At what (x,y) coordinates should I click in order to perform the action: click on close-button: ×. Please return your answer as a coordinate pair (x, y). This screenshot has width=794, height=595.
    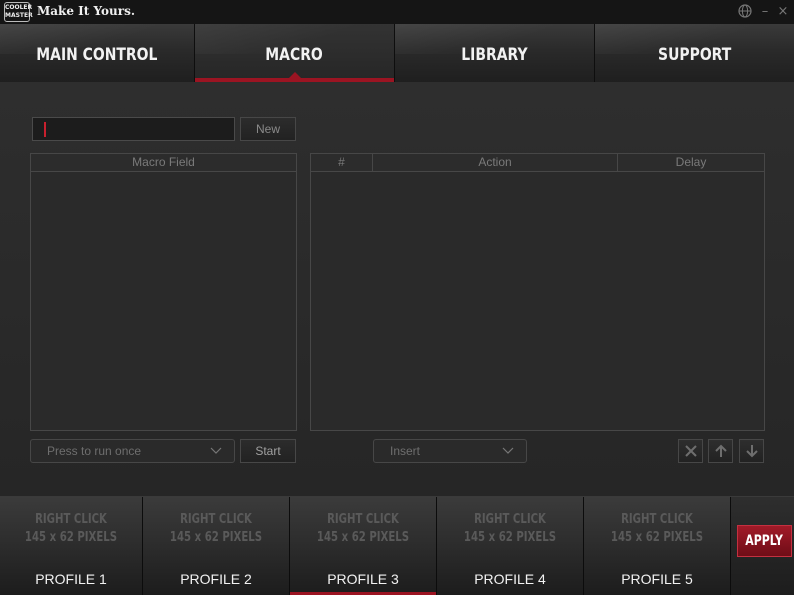
    Looking at the image, I should click on (783, 12).